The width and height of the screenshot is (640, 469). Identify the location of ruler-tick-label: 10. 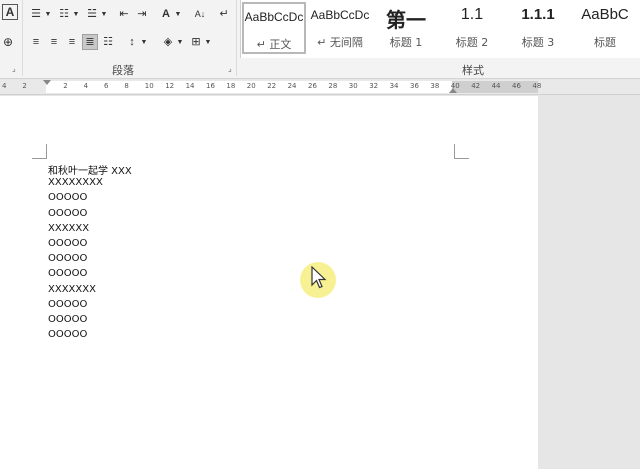
(149, 86).